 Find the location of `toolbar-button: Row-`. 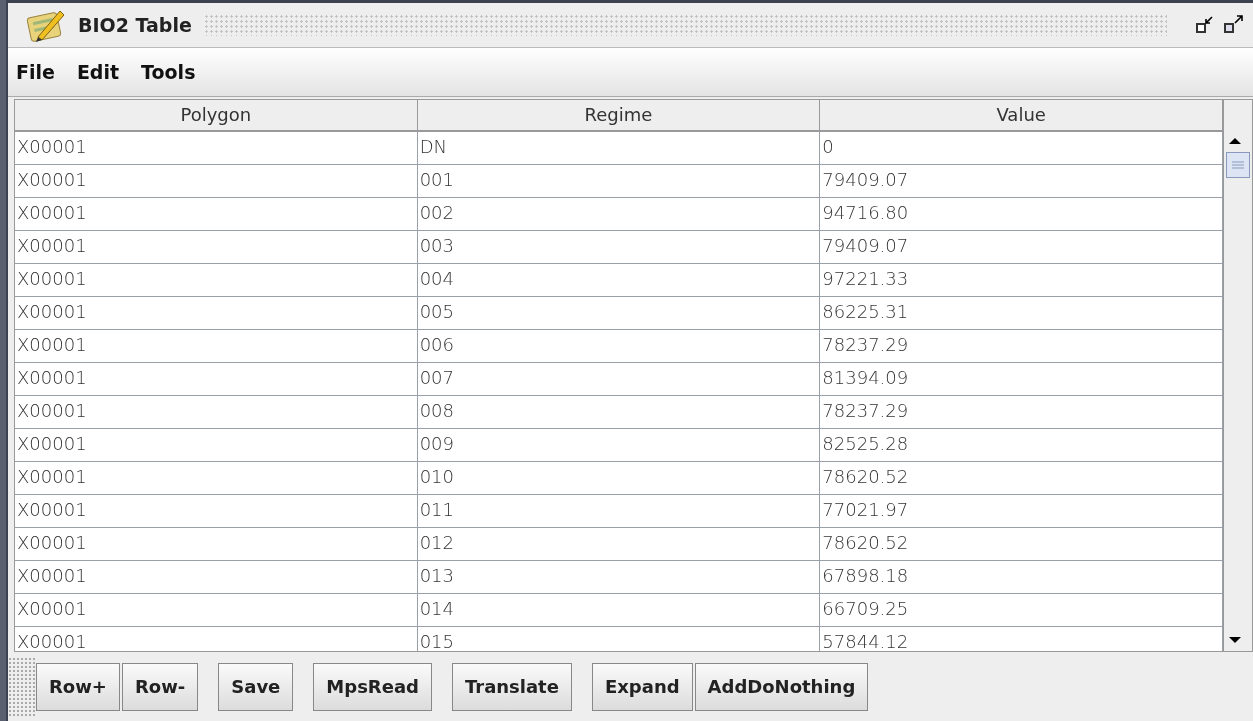

toolbar-button: Row- is located at coordinates (160, 686).